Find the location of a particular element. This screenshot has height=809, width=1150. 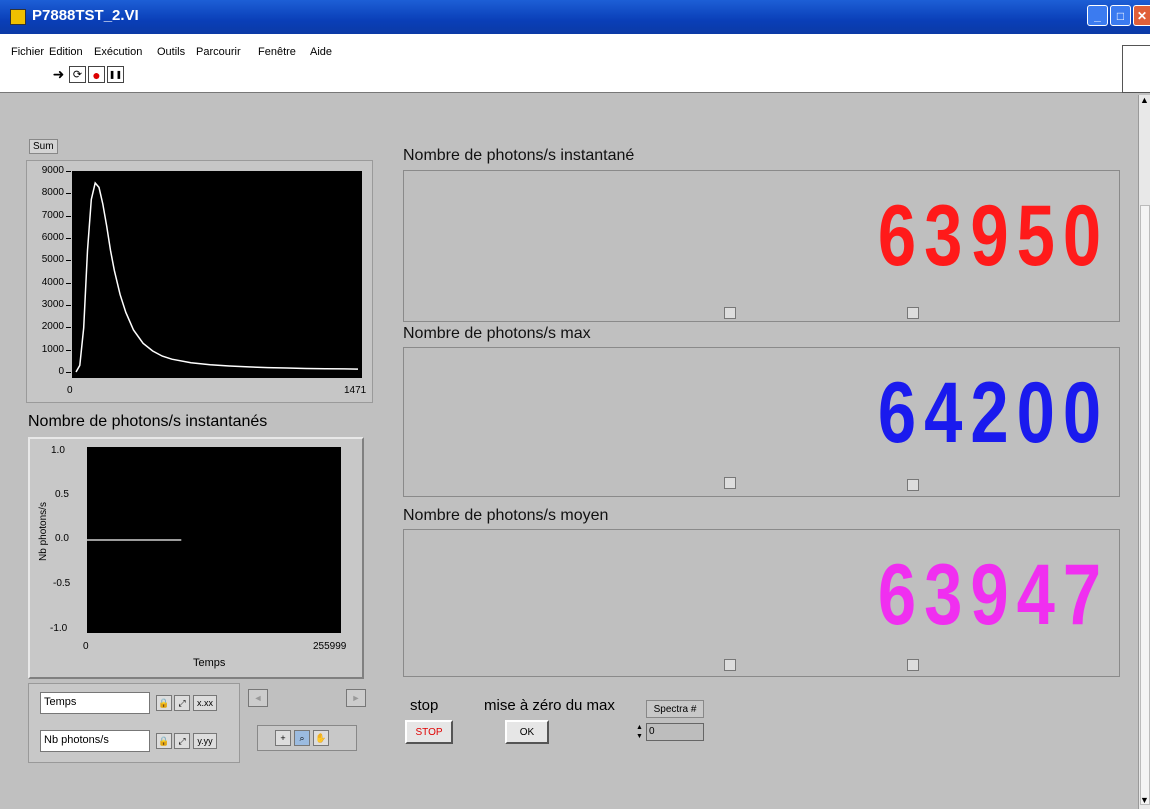

sum-series-line is located at coordinates (217, 277).